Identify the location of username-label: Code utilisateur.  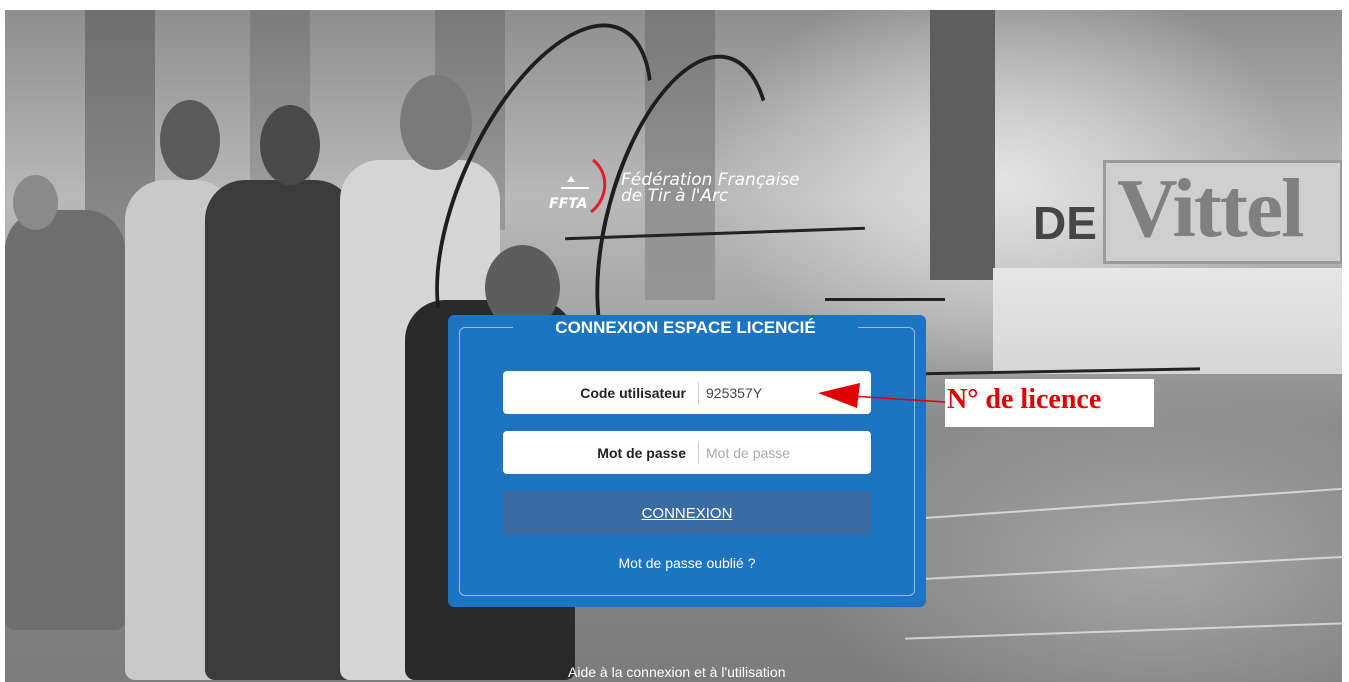
(601, 392).